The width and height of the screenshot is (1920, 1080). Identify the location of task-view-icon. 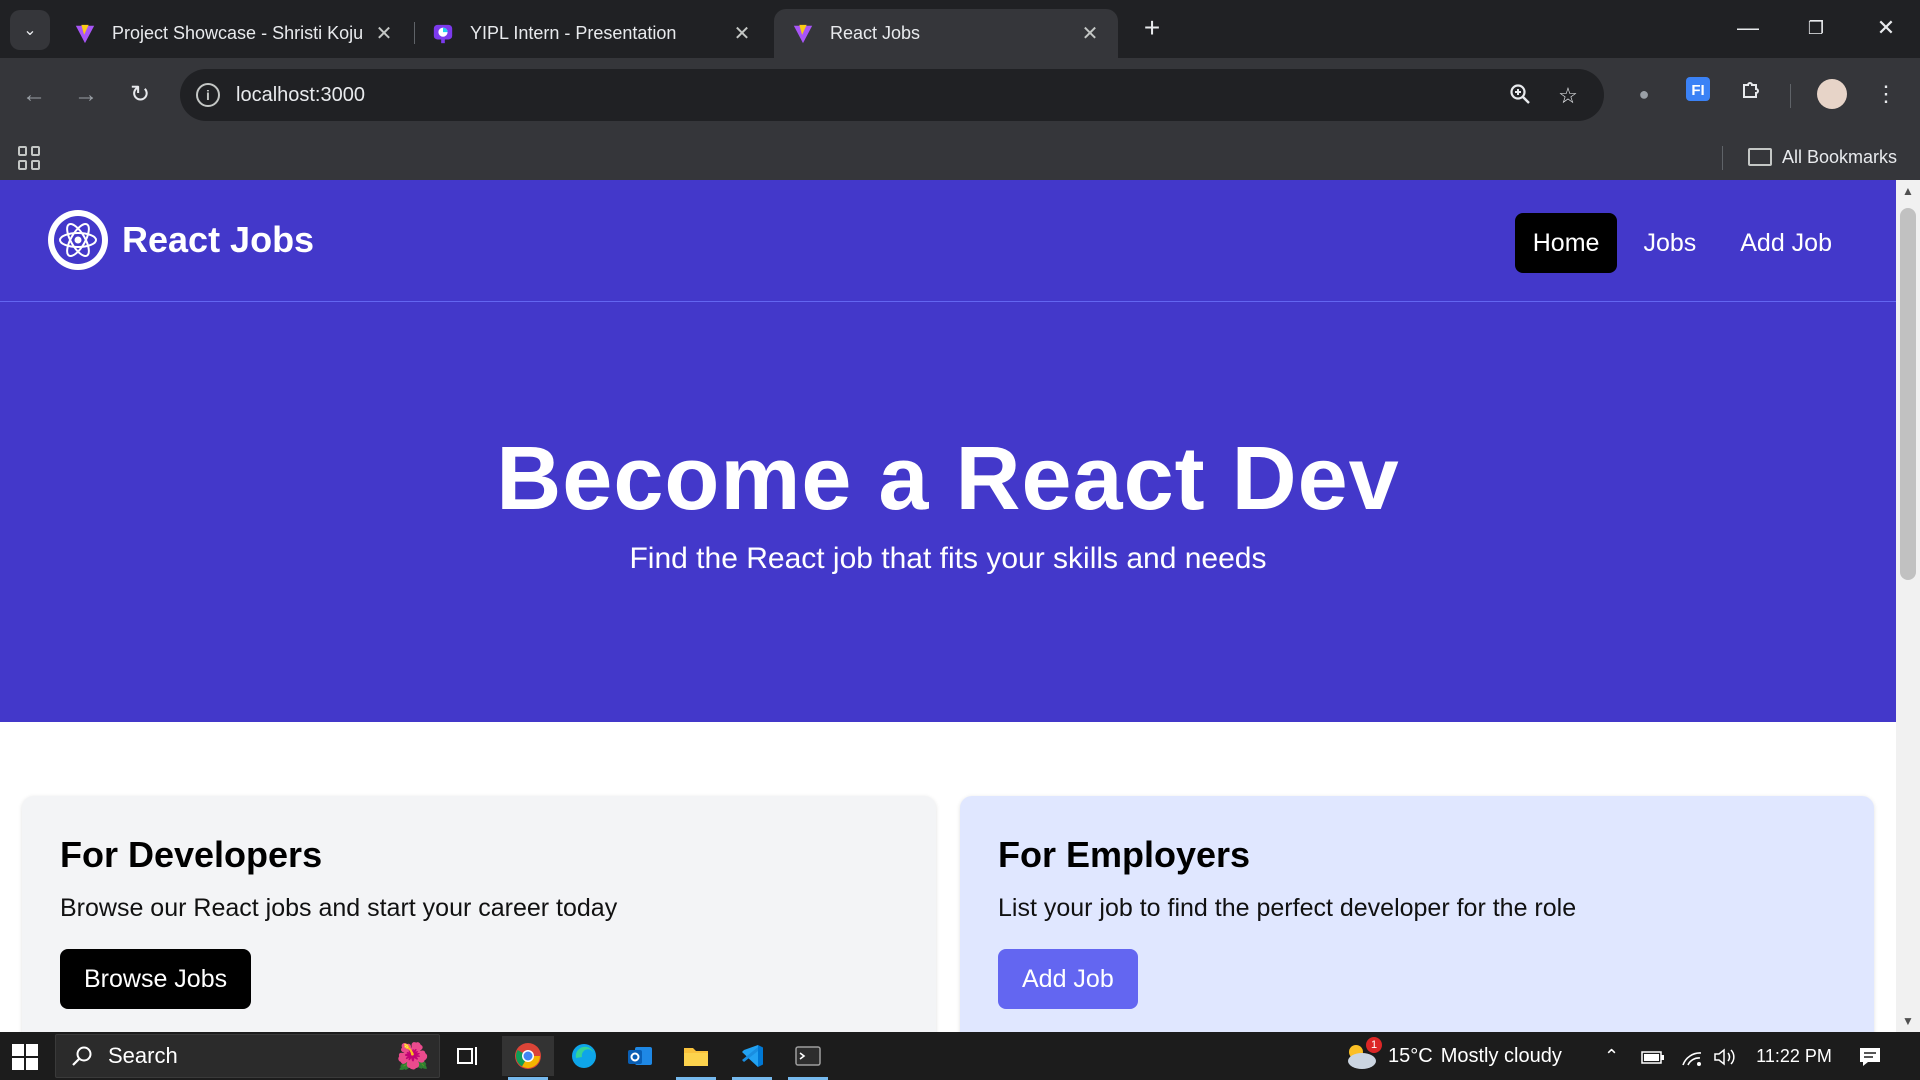
(468, 1056).